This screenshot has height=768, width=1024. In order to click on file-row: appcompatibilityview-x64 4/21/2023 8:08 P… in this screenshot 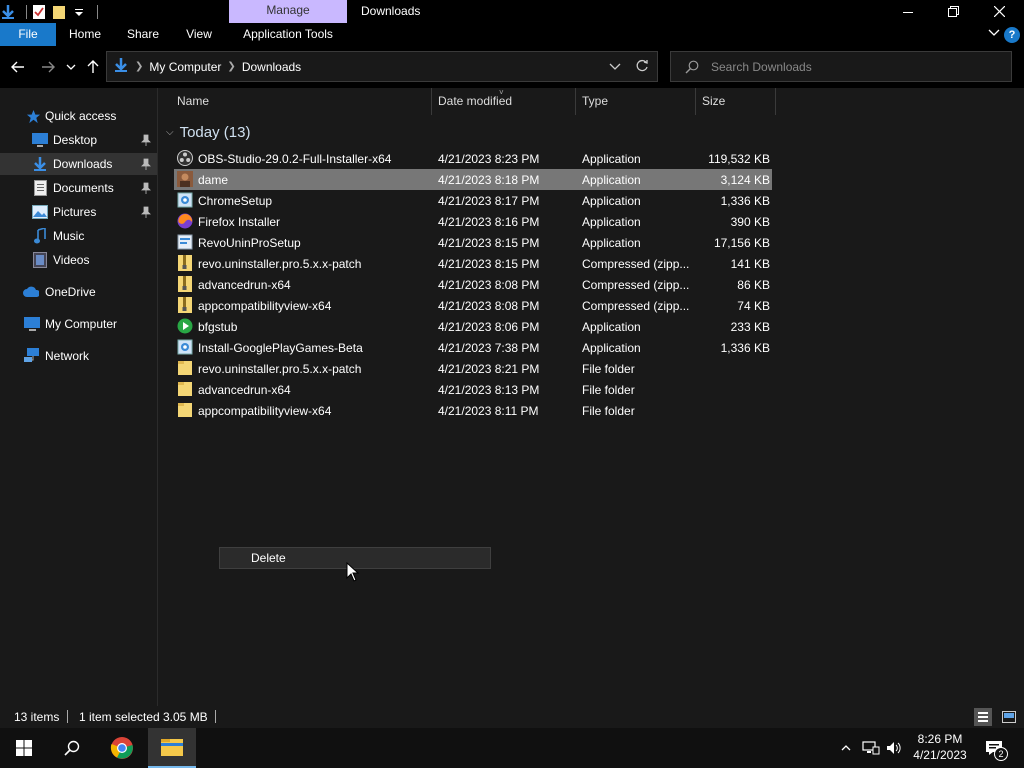, I will do `click(473, 305)`.